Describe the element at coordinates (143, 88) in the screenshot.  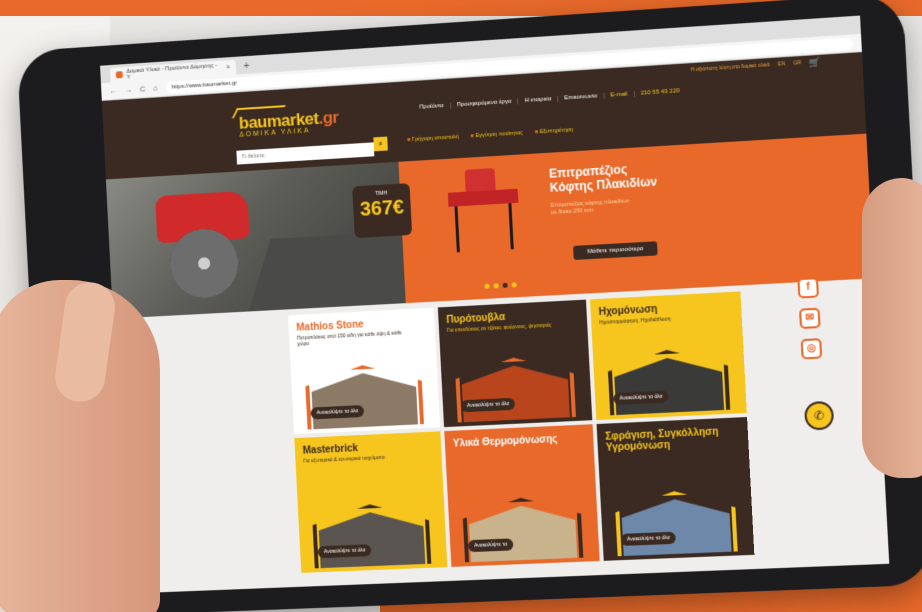
I see `reload-button: C` at that location.